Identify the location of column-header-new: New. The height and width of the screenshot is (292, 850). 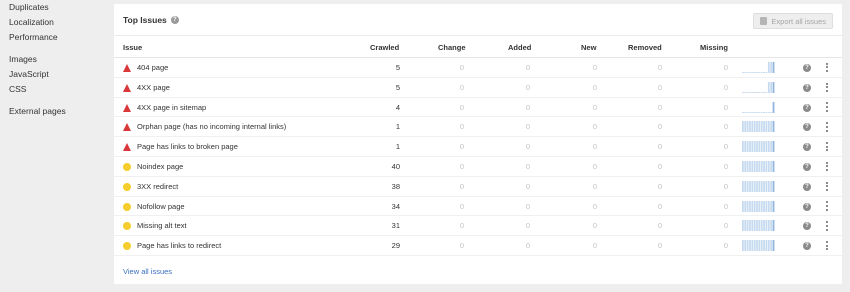
(588, 47).